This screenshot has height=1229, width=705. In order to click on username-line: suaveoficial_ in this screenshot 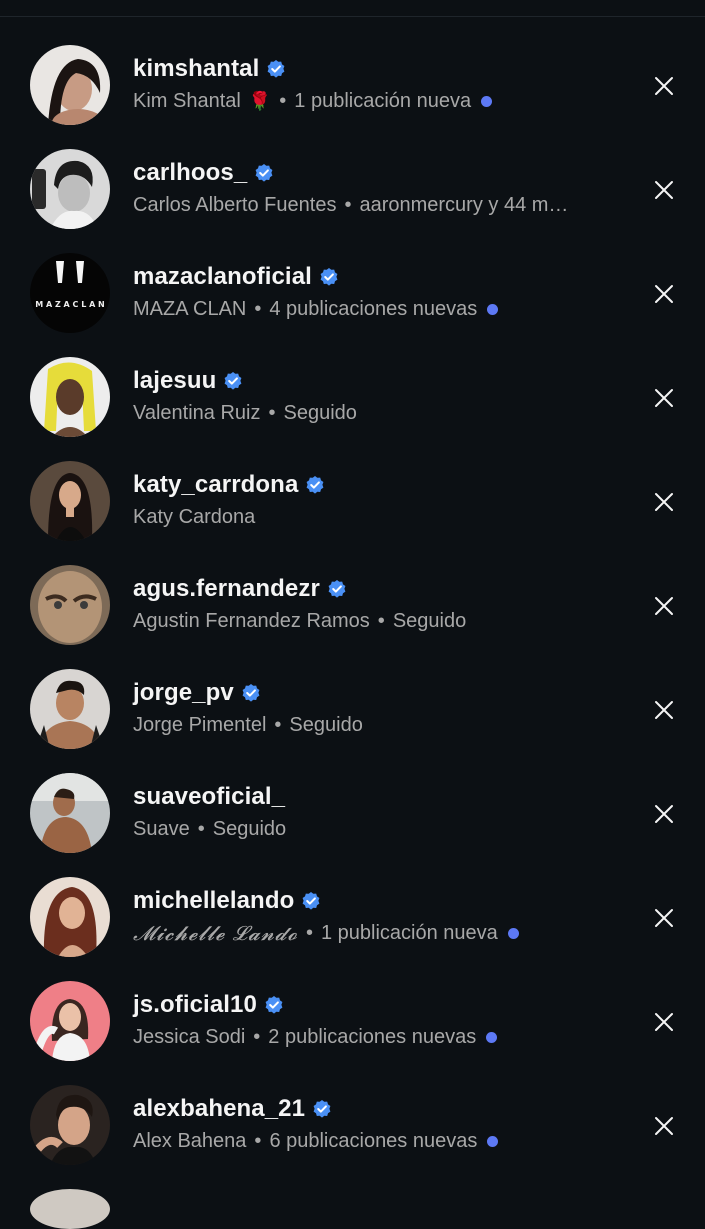, I will do `click(209, 797)`.